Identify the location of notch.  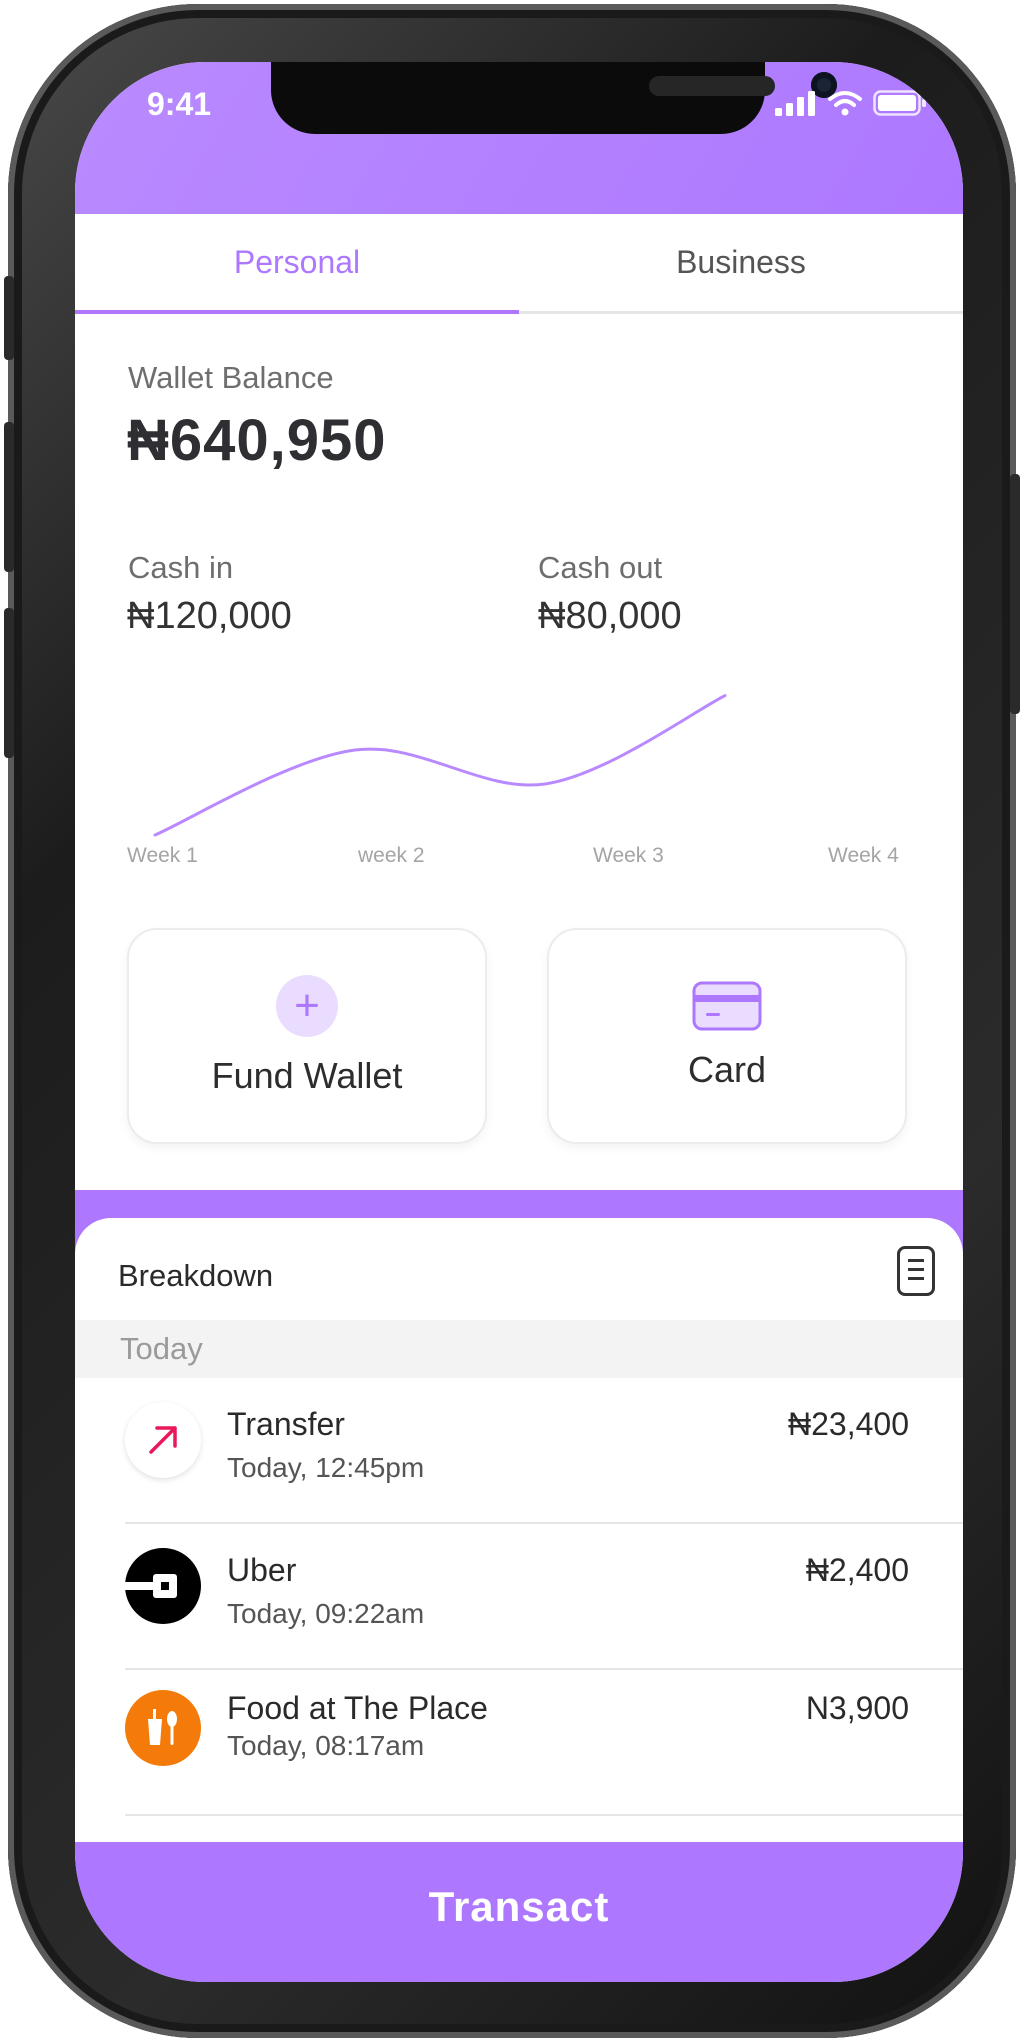
(554, 98).